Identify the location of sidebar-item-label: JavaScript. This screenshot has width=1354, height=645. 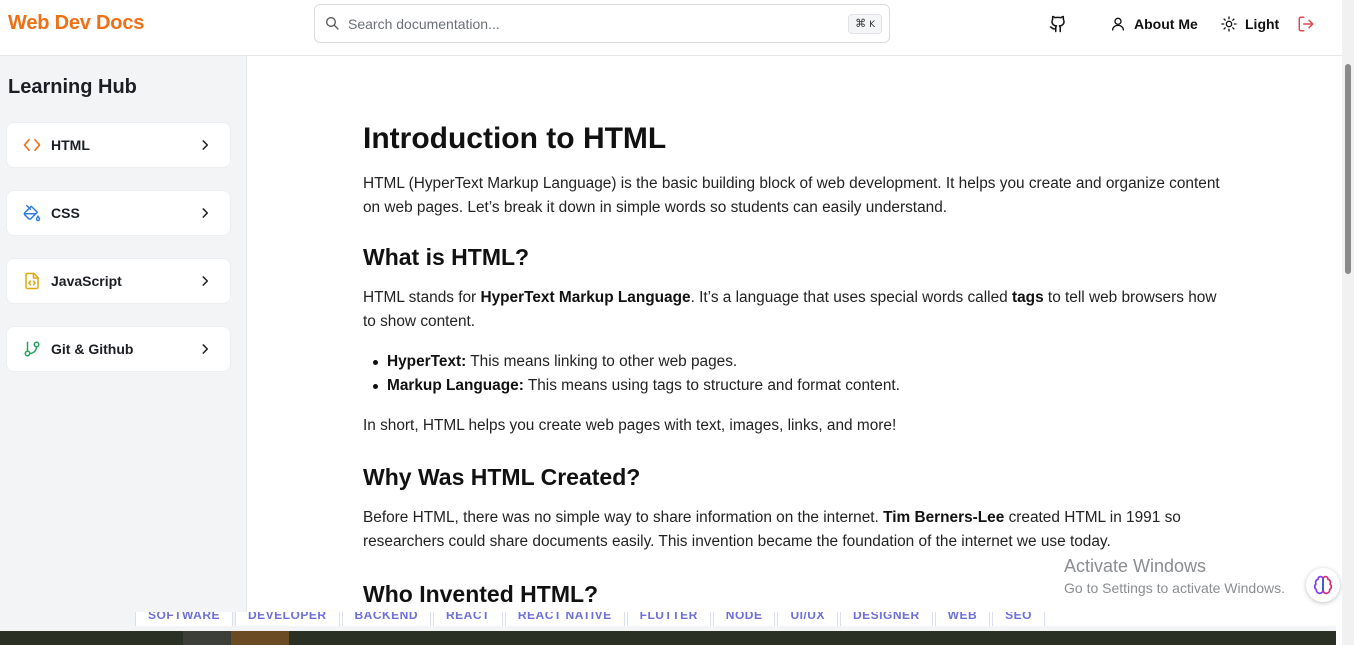
(86, 281).